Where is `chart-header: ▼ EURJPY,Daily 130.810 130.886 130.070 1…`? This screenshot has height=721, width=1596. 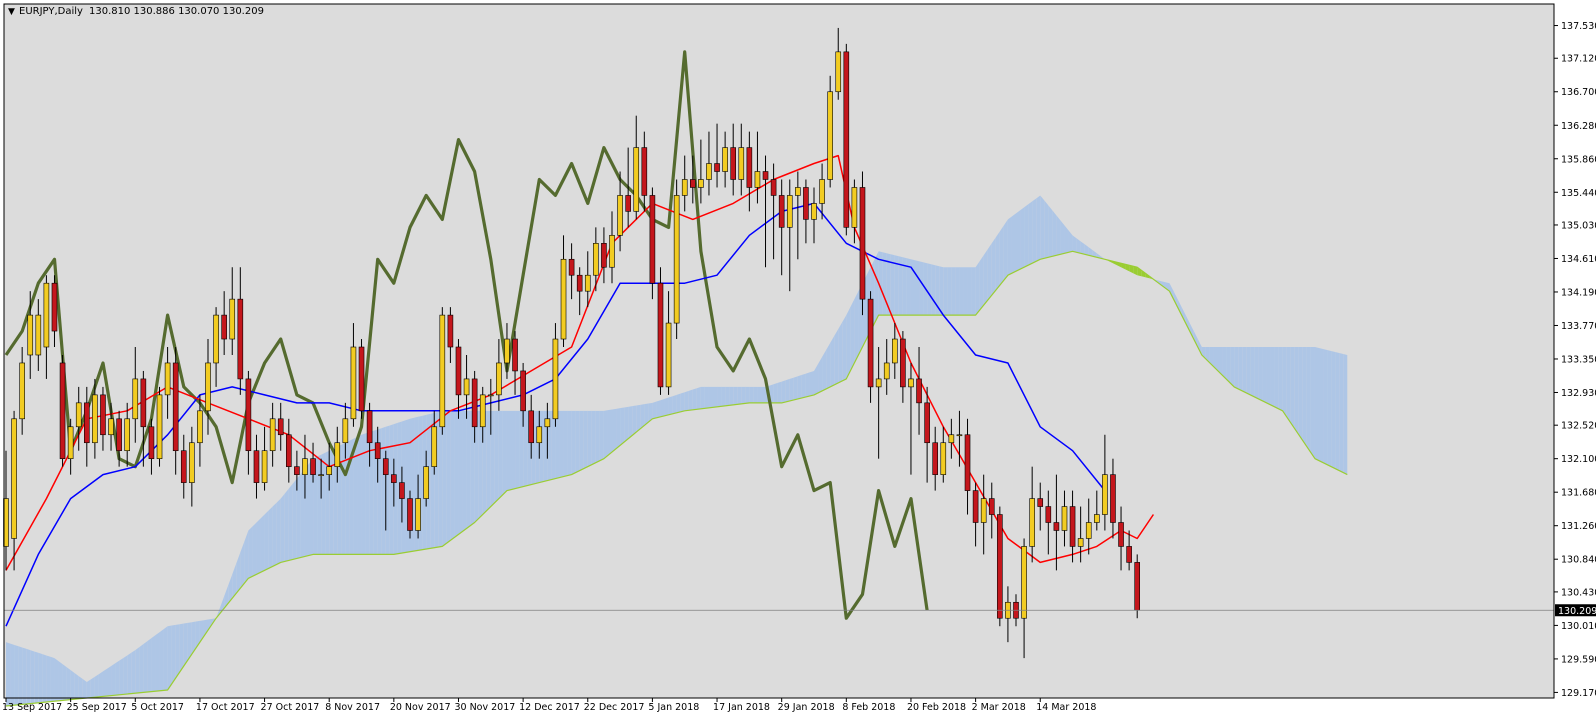 chart-header: ▼ EURJPY,Daily 130.810 130.886 130.070 1… is located at coordinates (136, 11).